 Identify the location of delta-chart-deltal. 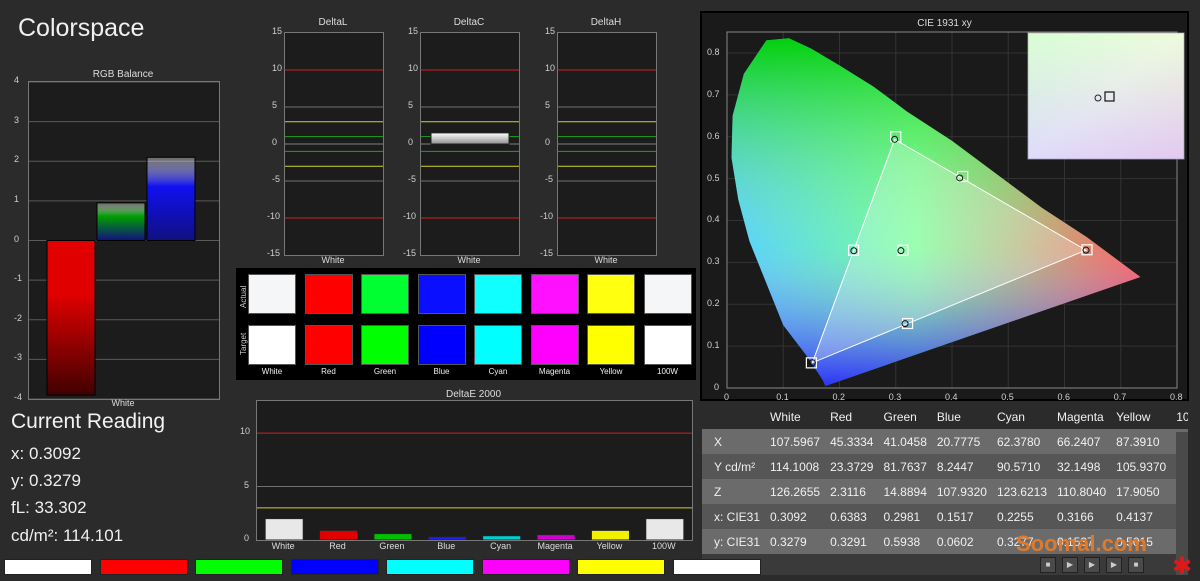
(334, 144).